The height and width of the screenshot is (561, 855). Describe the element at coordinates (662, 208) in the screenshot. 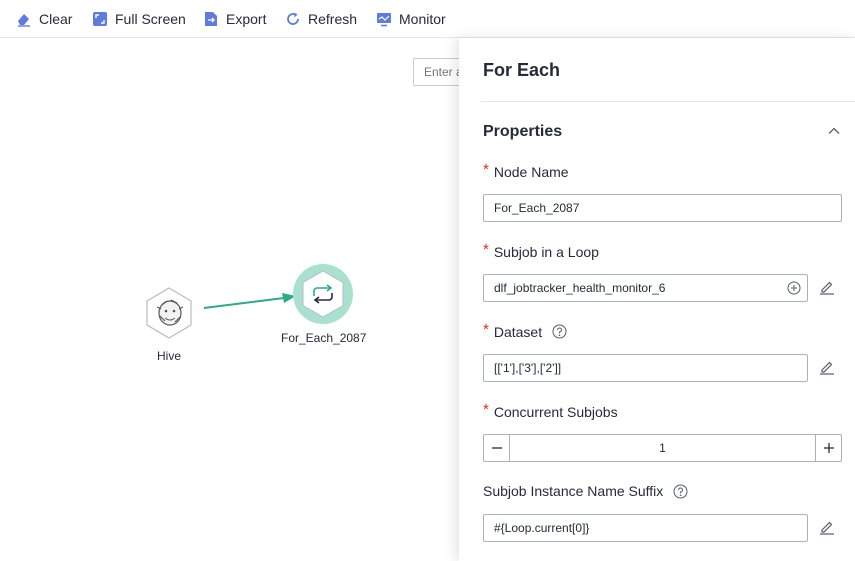

I see `node-name-input` at that location.